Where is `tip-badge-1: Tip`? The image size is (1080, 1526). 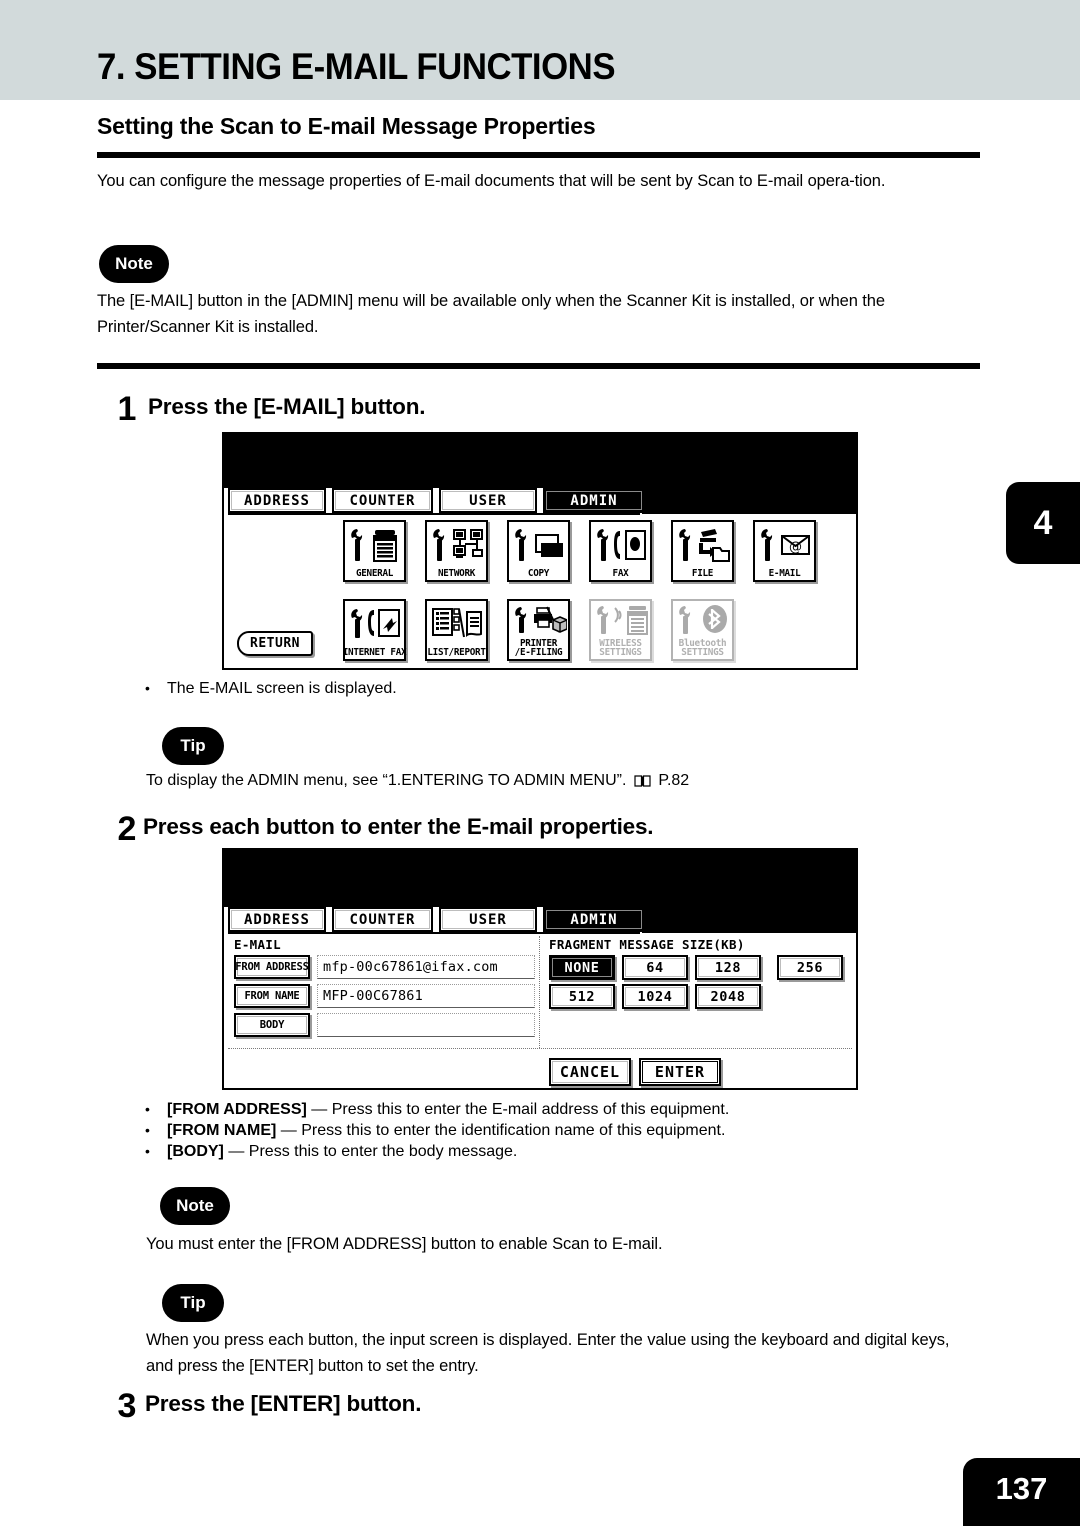
tip-badge-1: Tip is located at coordinates (193, 746).